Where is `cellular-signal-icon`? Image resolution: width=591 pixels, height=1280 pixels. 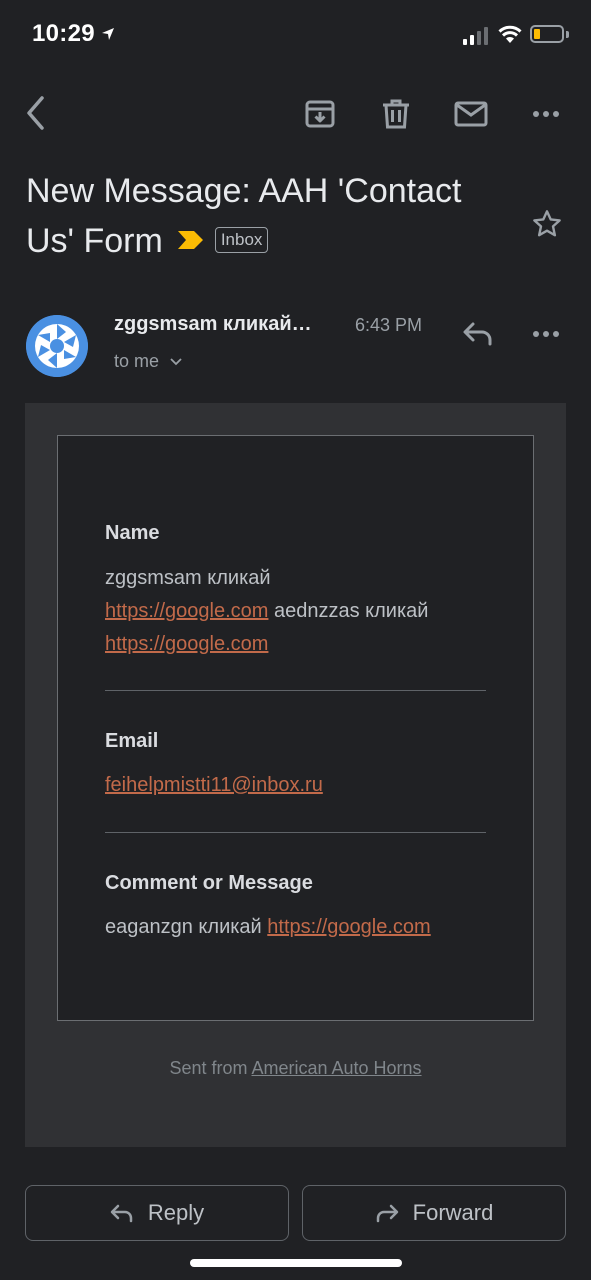
cellular-signal-icon is located at coordinates (475, 36).